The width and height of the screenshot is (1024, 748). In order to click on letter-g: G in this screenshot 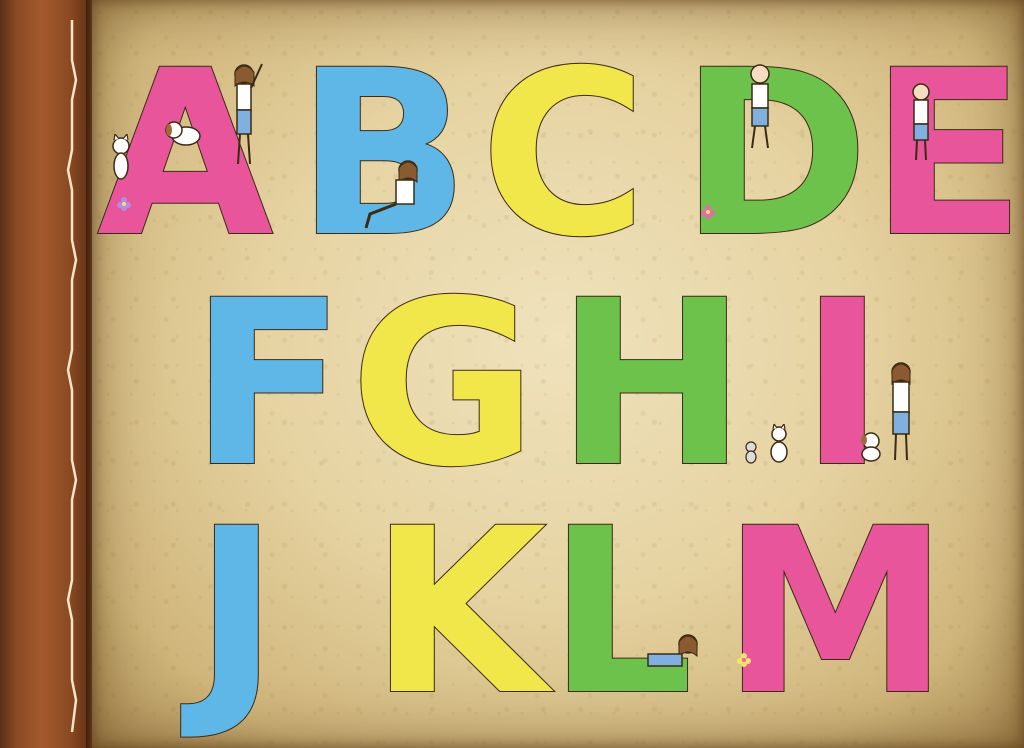, I will do `click(443, 384)`.